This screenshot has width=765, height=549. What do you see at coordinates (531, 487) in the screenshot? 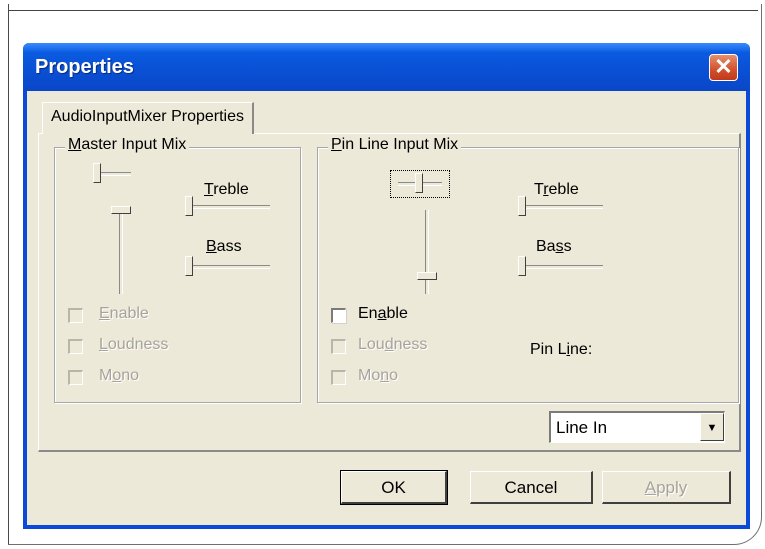
I see `cancel-button: Cancel` at bounding box center [531, 487].